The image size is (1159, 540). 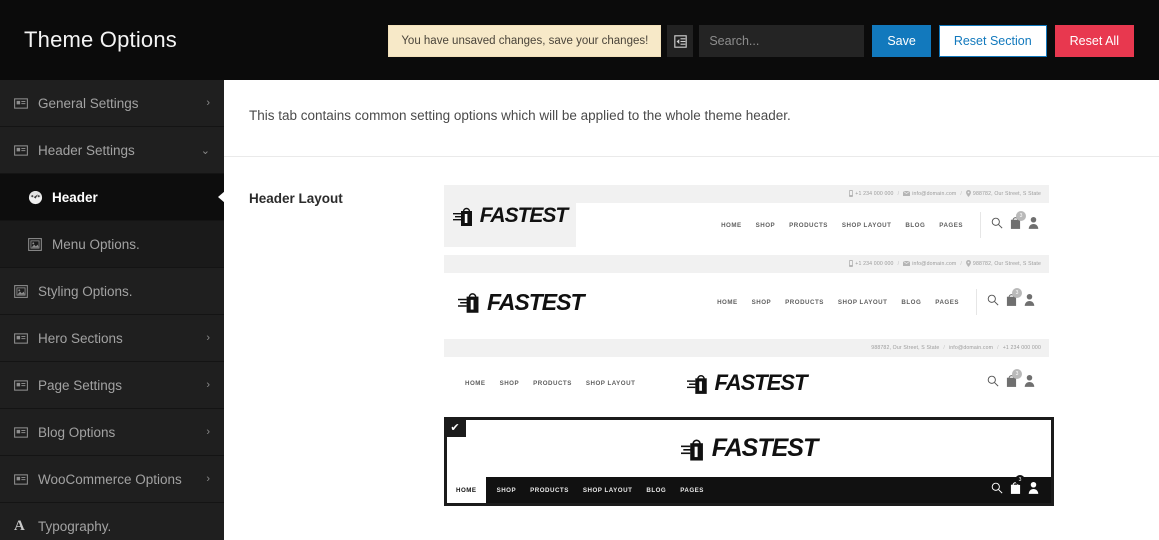 What do you see at coordinates (40, 197) in the screenshot?
I see `dashboard-icon` at bounding box center [40, 197].